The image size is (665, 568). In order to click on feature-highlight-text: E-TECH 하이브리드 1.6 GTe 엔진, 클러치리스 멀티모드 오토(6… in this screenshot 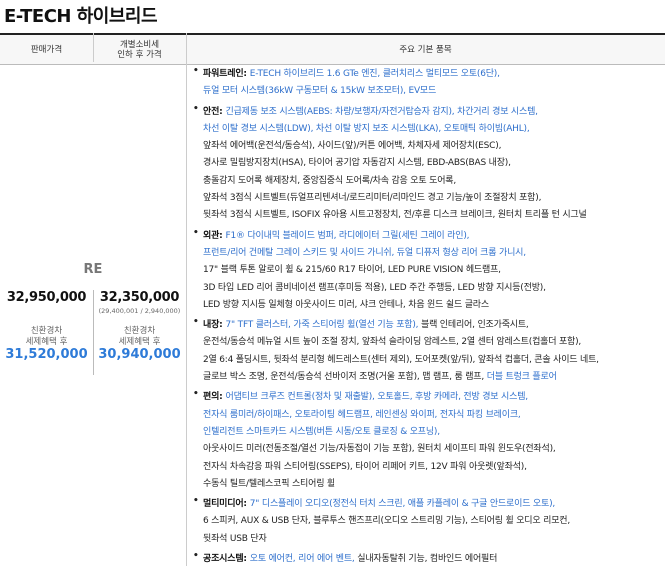, I will do `click(374, 74)`.